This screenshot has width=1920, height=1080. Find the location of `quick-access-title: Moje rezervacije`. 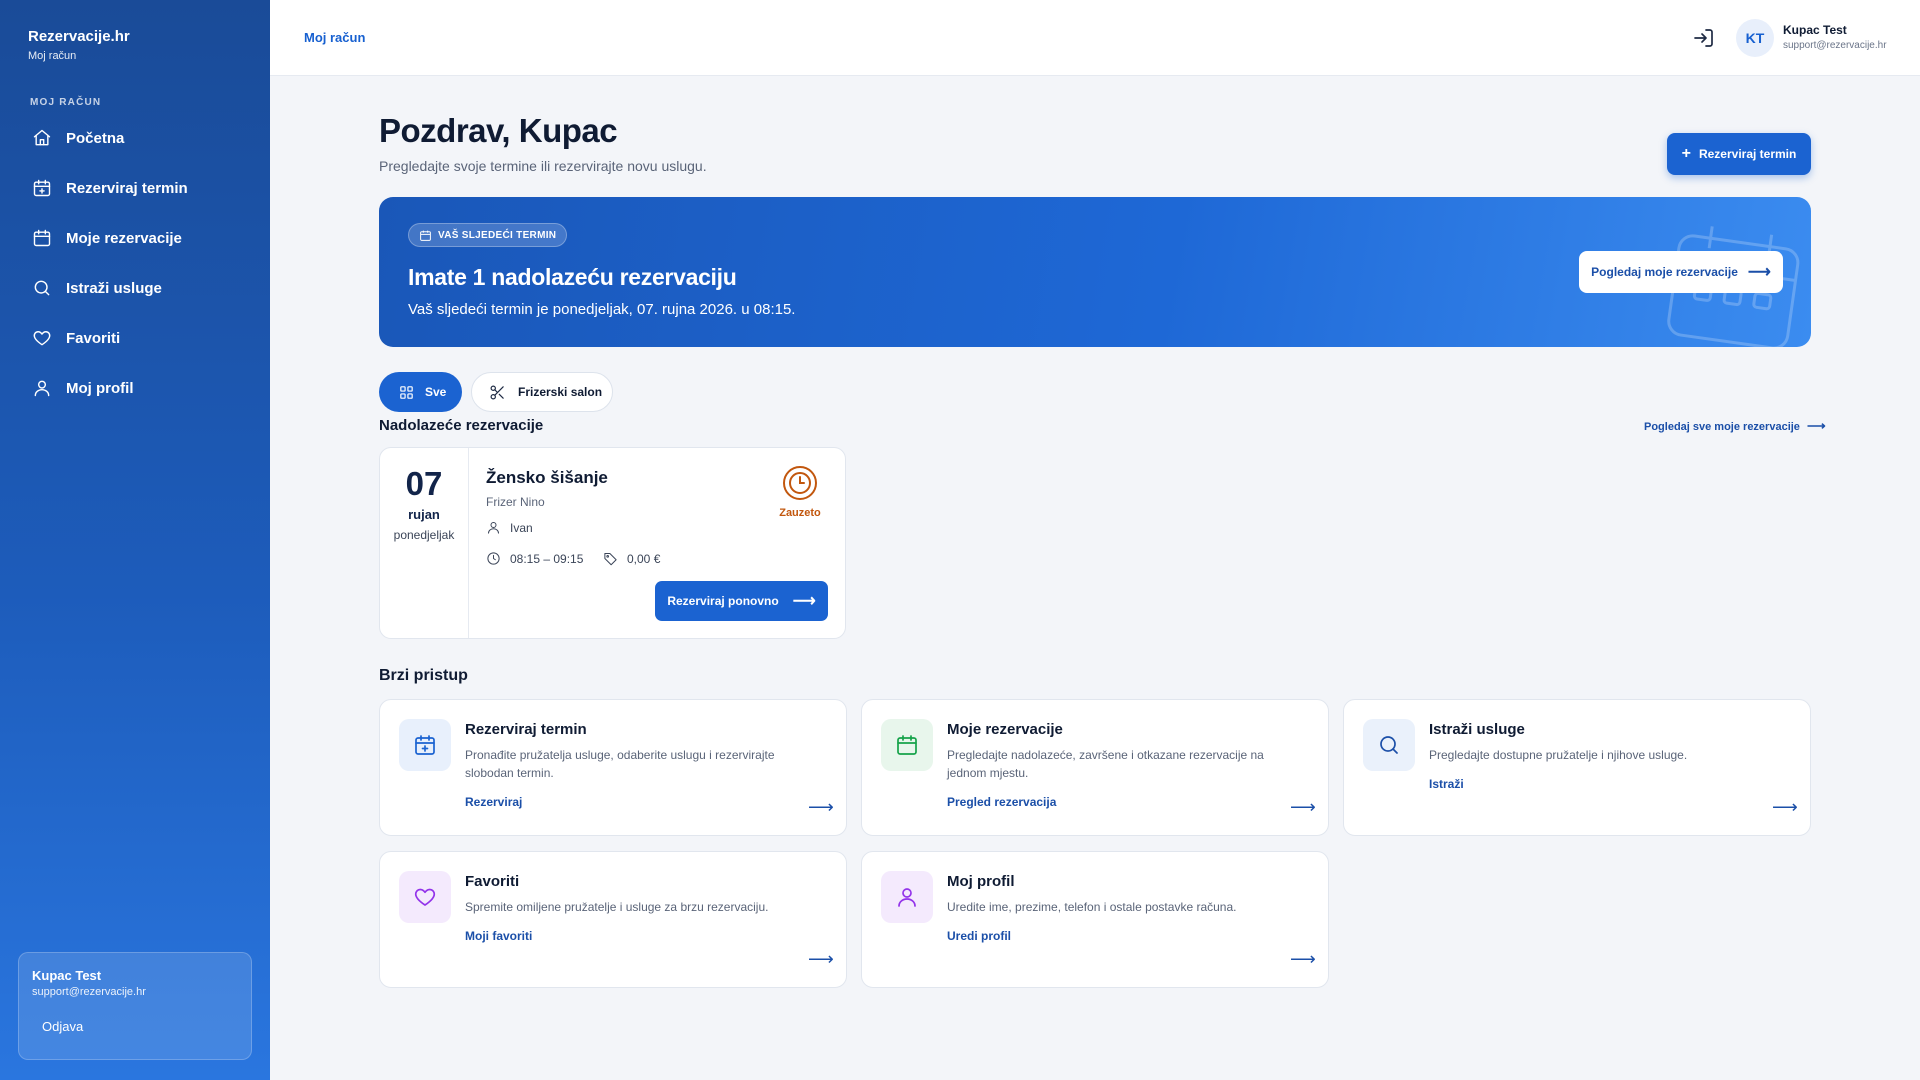

quick-access-title: Moje rezervacije is located at coordinates (1005, 729).